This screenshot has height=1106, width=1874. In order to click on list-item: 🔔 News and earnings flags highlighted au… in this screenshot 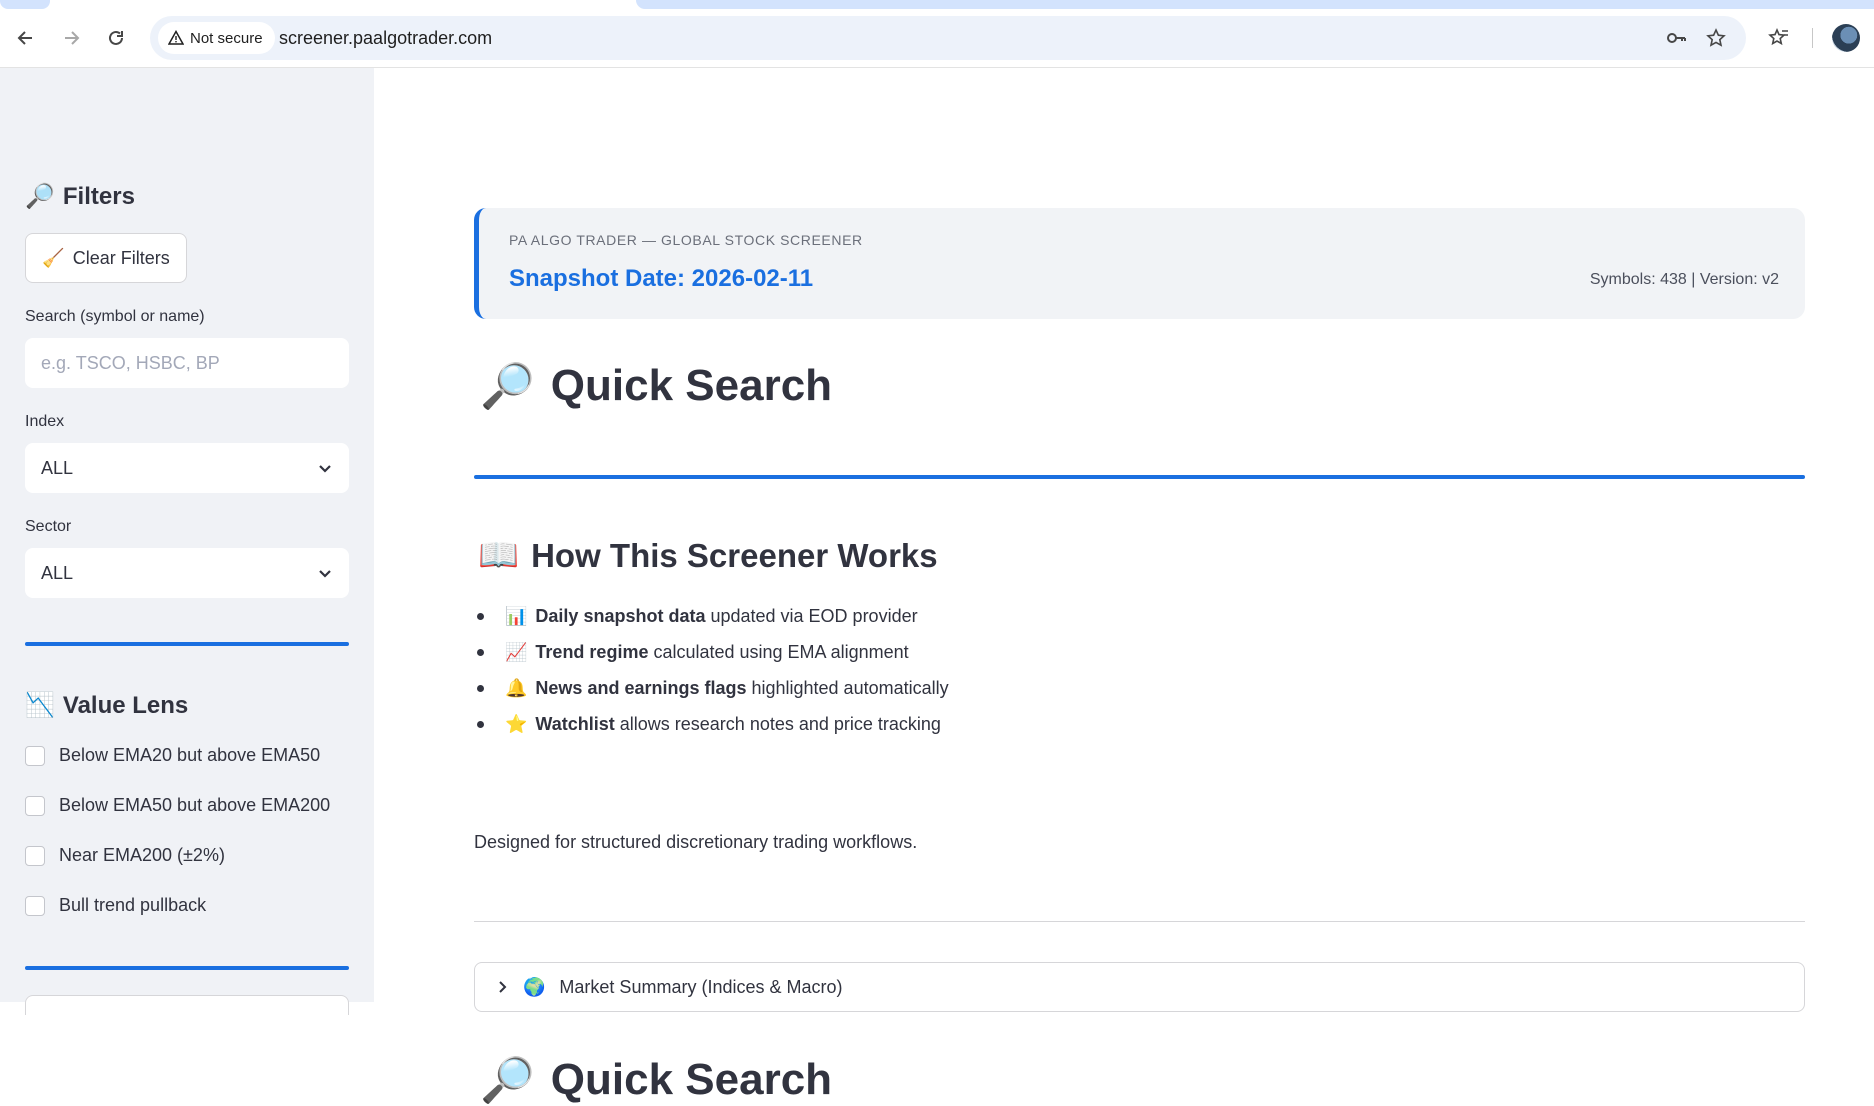, I will do `click(711, 688)`.